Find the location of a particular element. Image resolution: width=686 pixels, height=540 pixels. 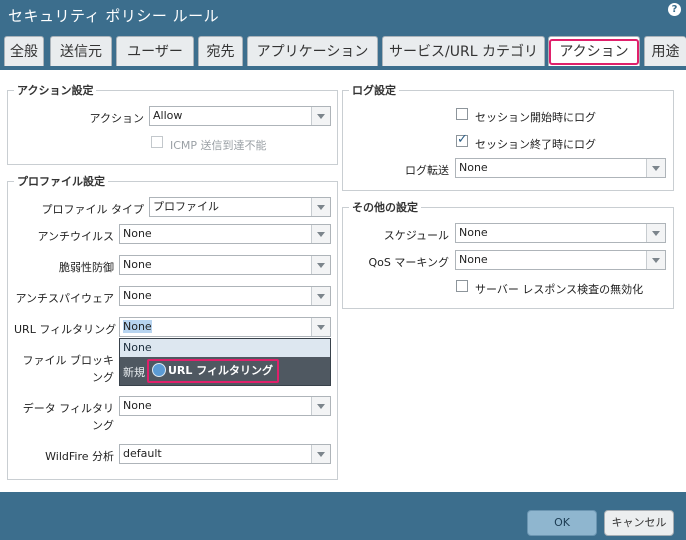

data-filtering-value: None is located at coordinates (137, 405).